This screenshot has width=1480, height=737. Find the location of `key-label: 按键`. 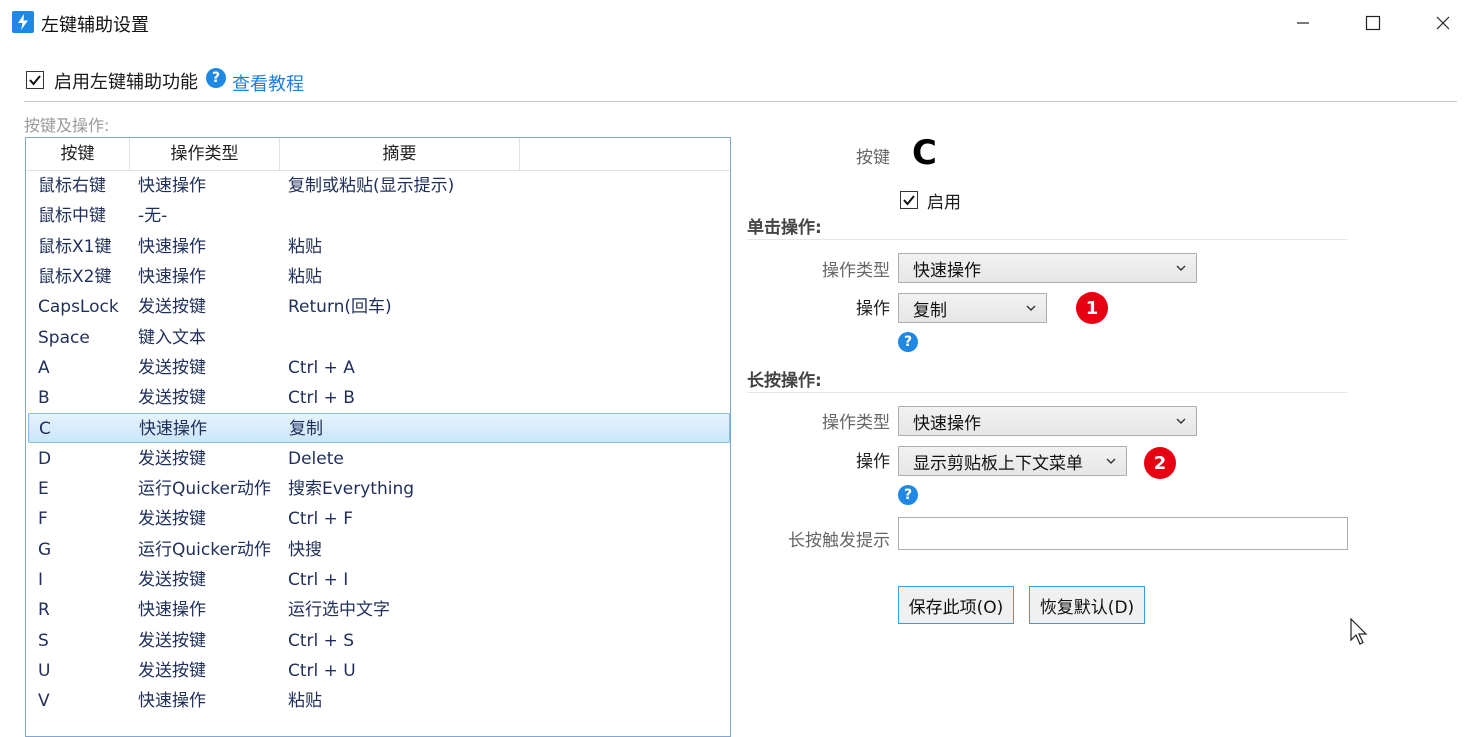

key-label: 按键 is located at coordinates (873, 158).